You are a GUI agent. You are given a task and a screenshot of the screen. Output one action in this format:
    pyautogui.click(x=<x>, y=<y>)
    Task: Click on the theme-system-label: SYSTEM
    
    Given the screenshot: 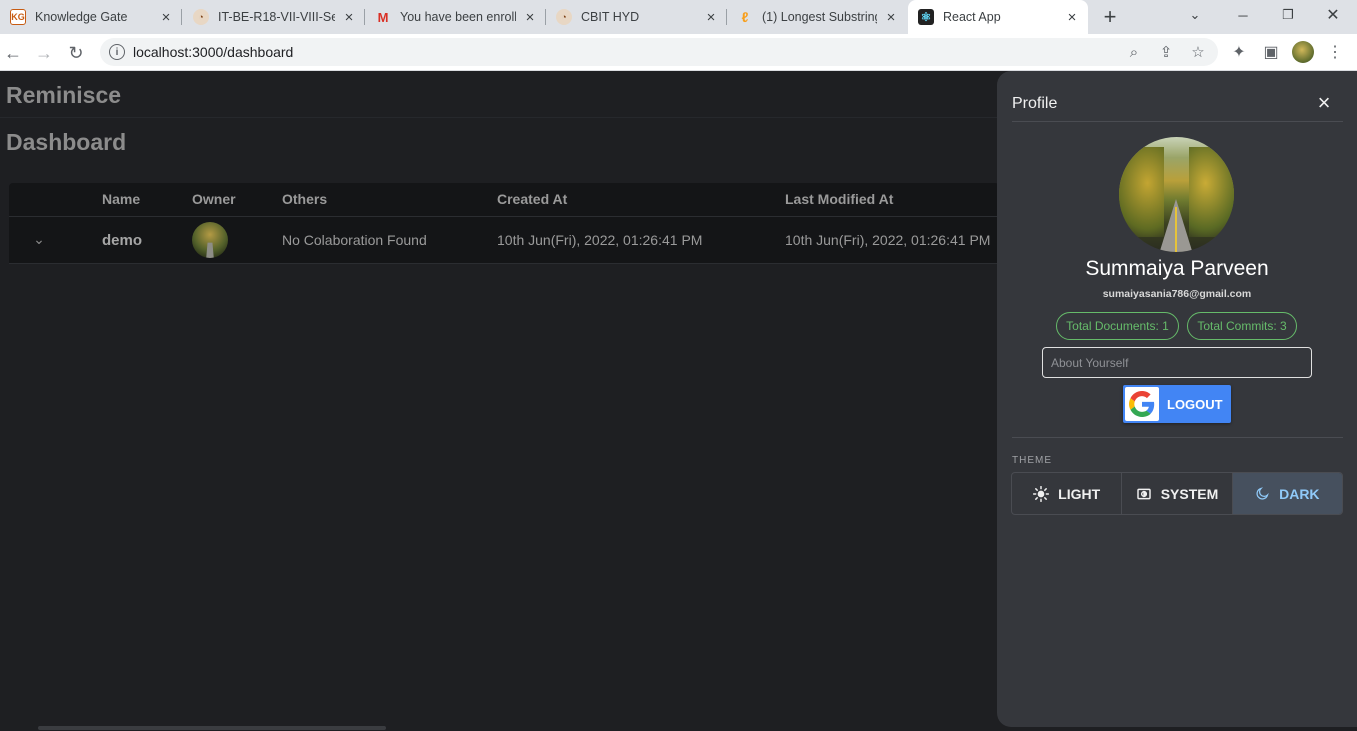 What is the action you would take?
    pyautogui.click(x=1189, y=493)
    